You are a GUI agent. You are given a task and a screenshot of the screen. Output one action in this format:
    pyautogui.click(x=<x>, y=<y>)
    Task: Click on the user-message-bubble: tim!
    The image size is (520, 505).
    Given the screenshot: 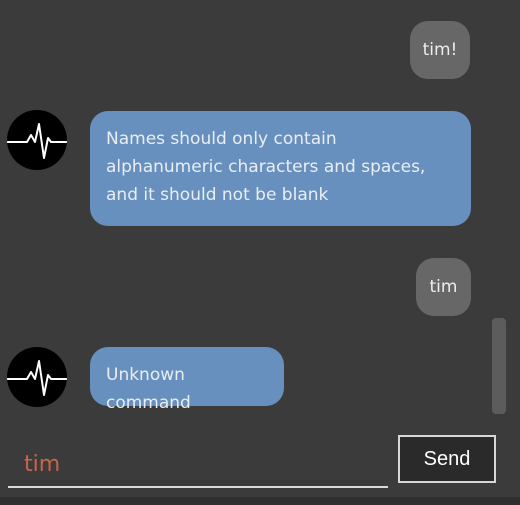 What is the action you would take?
    pyautogui.click(x=440, y=50)
    